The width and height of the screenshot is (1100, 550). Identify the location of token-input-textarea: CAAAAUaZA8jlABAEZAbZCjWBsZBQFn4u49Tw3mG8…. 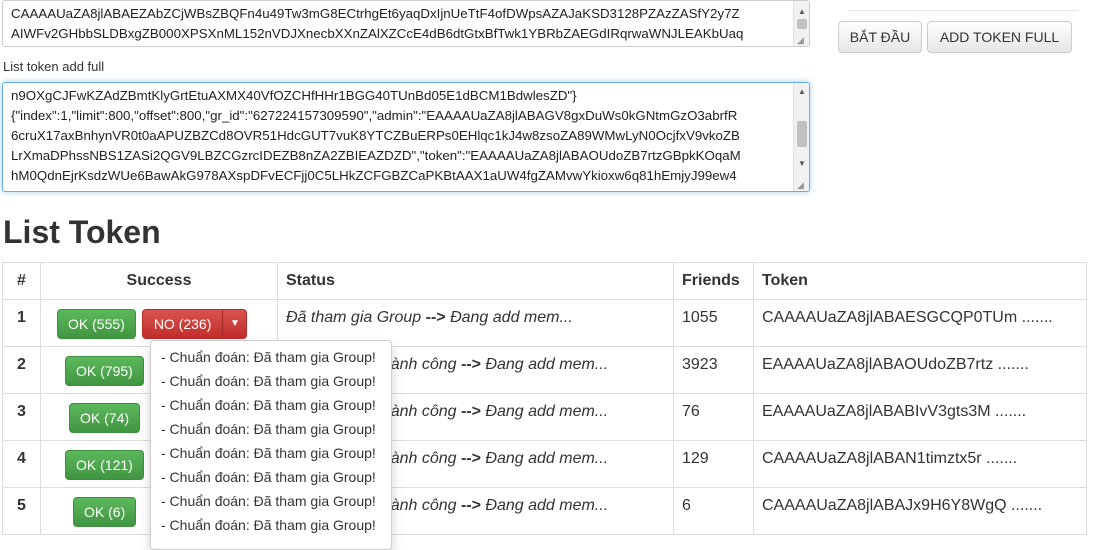
(406, 23).